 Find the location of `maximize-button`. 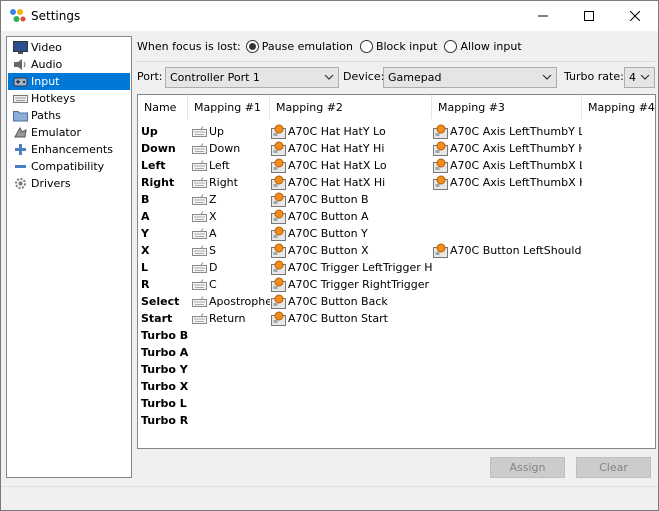

maximize-button is located at coordinates (589, 16).